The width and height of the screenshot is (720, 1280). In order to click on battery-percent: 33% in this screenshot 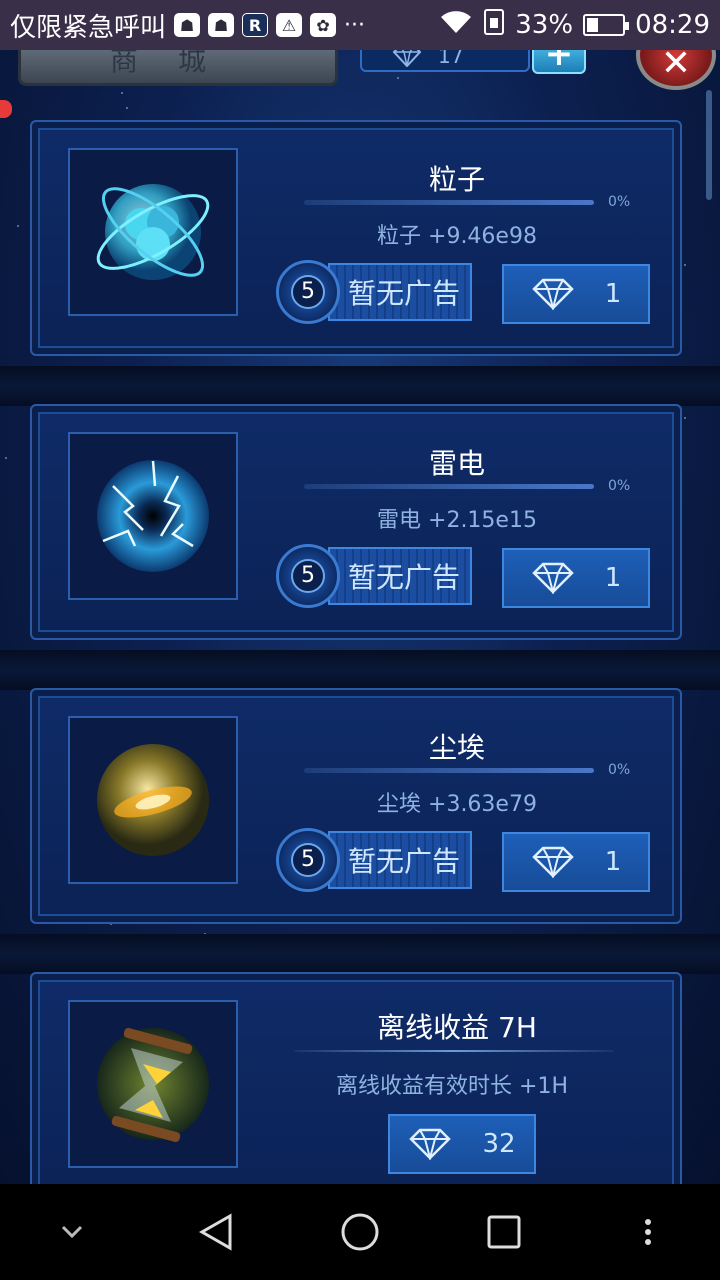, I will do `click(544, 25)`.